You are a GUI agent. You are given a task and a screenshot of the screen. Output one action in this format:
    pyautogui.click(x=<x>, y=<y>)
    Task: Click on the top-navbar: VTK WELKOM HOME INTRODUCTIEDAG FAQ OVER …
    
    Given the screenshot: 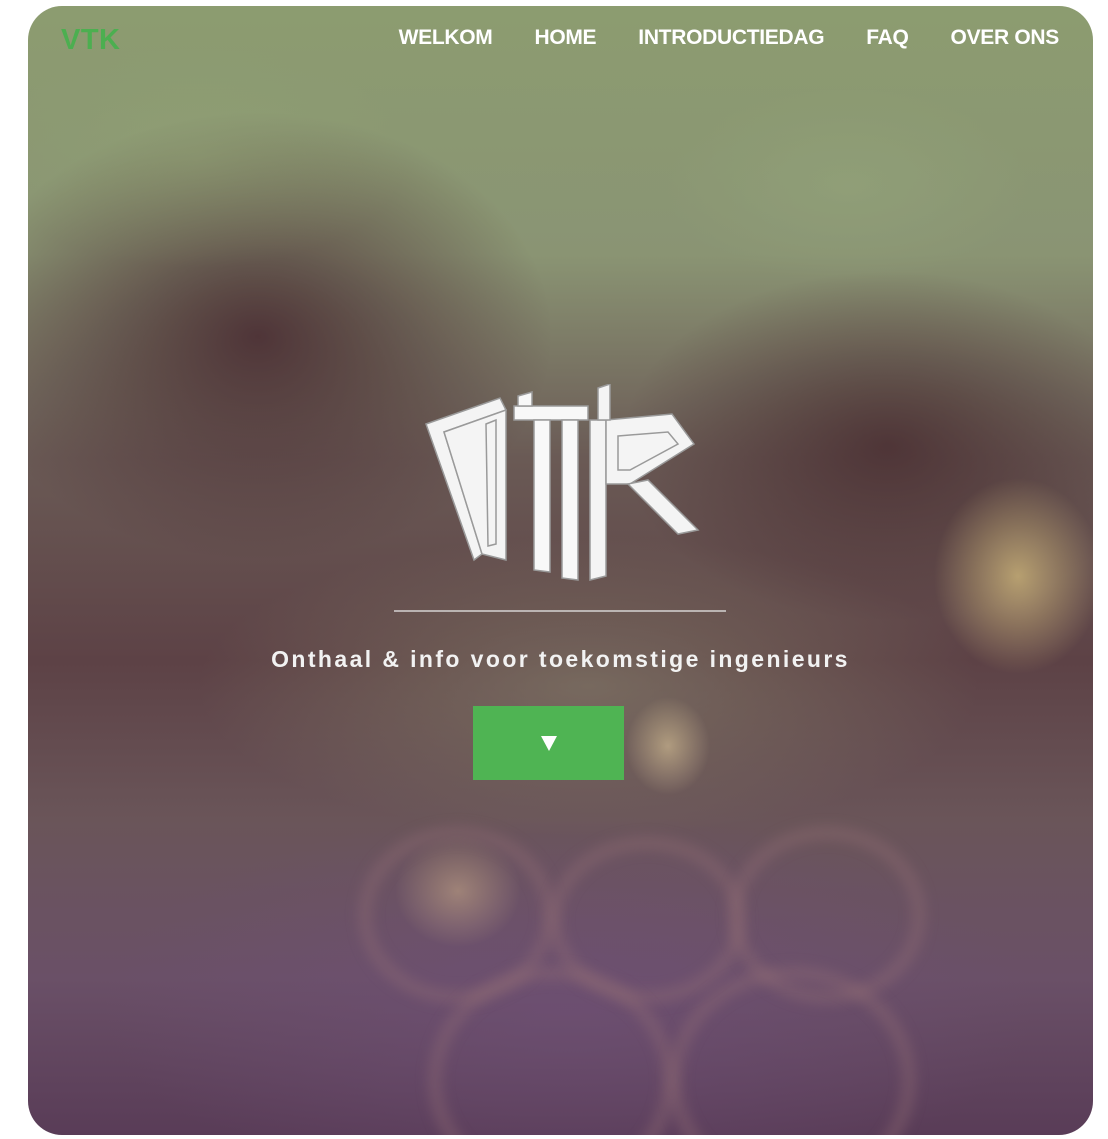 What is the action you would take?
    pyautogui.click(x=560, y=41)
    